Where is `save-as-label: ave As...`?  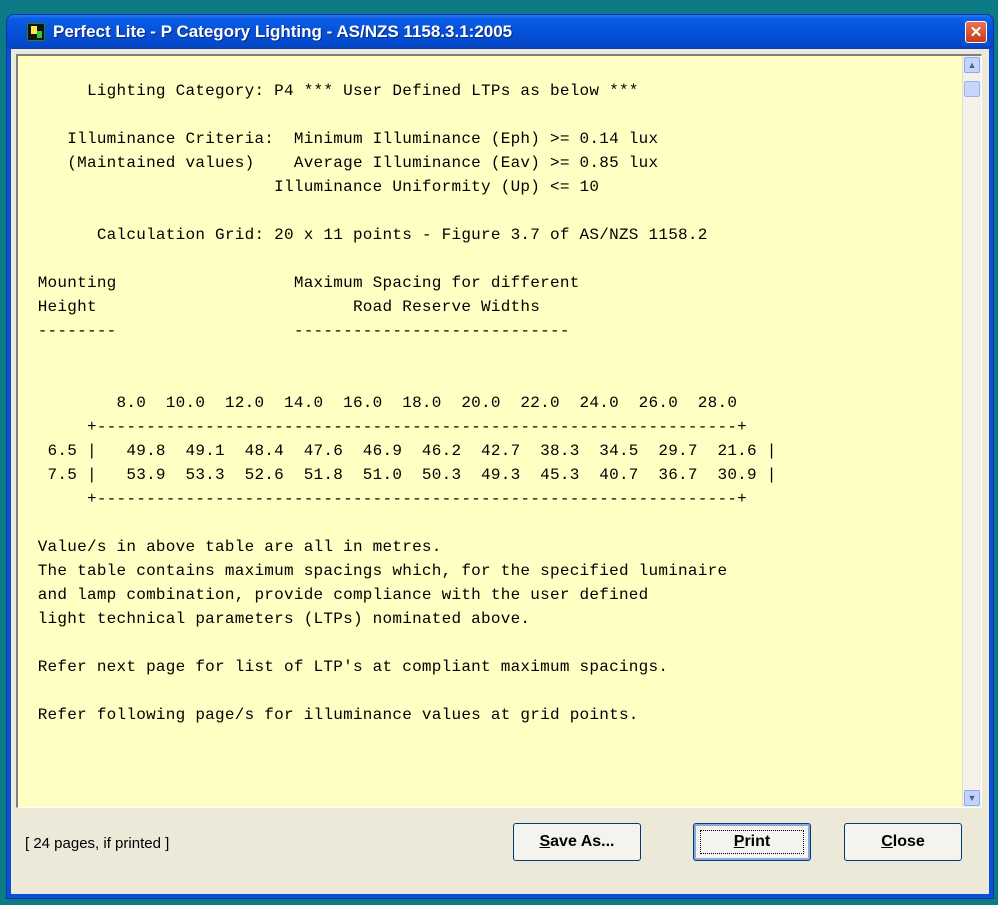 save-as-label: ave As... is located at coordinates (582, 841).